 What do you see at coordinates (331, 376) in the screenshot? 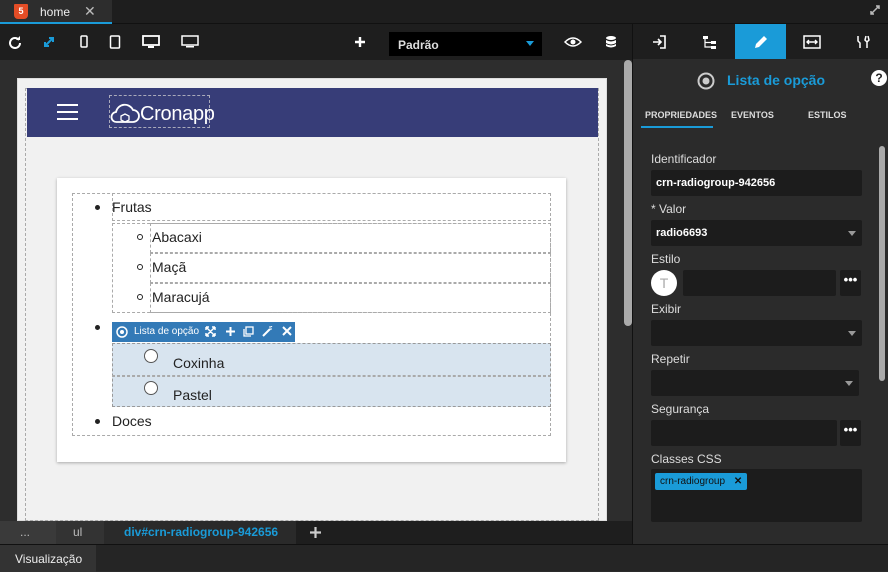
I see `radiogroup-divider` at bounding box center [331, 376].